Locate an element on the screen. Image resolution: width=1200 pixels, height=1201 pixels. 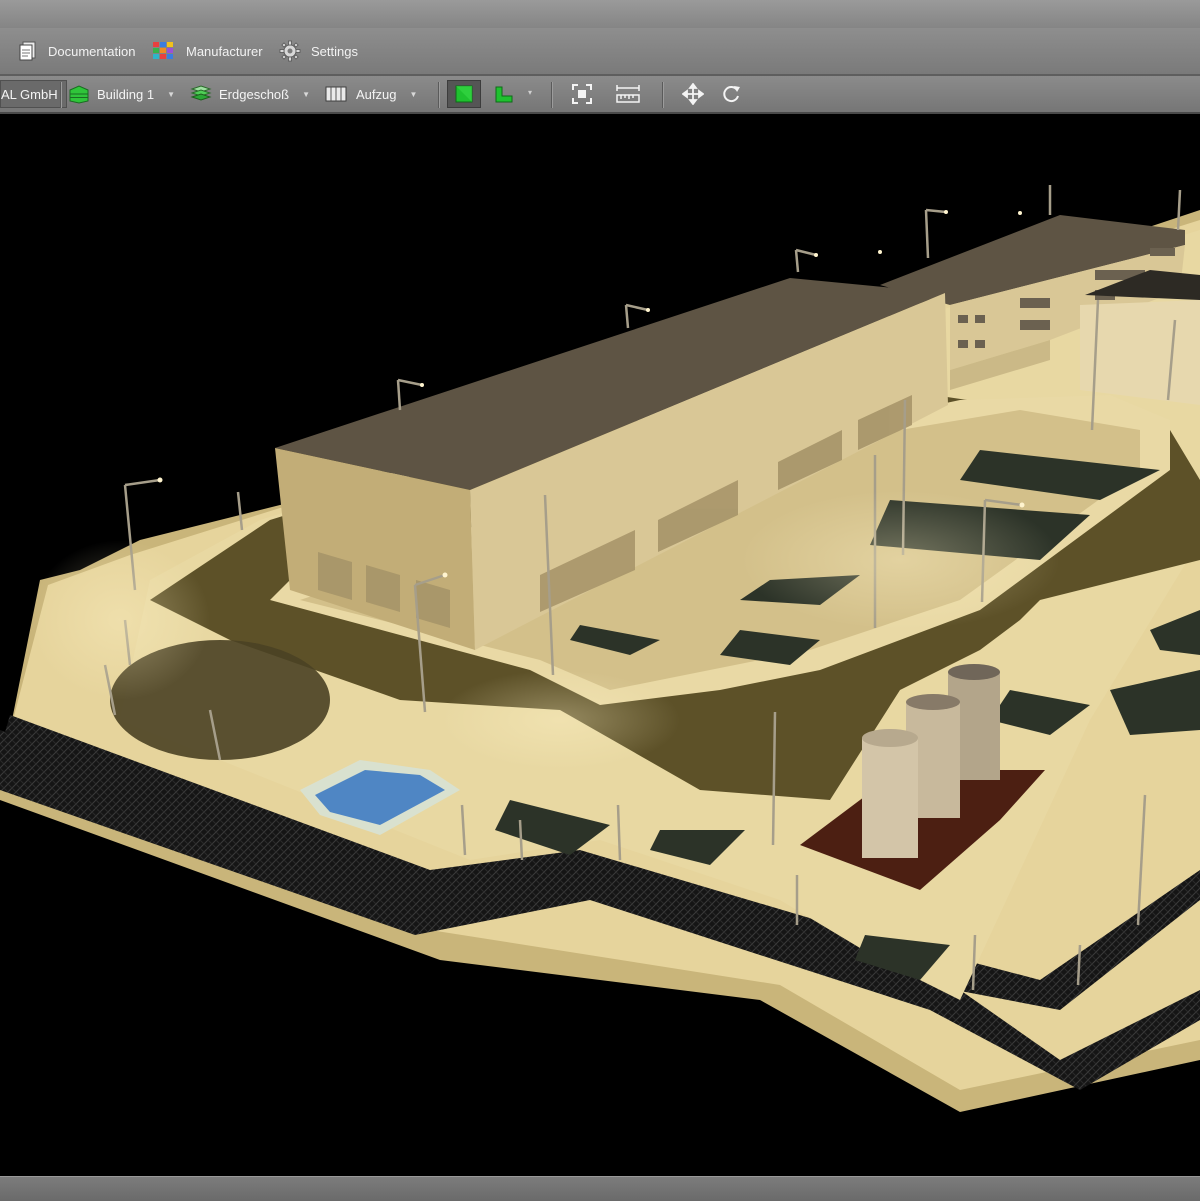
settings-label: Settings is located at coordinates (334, 51).